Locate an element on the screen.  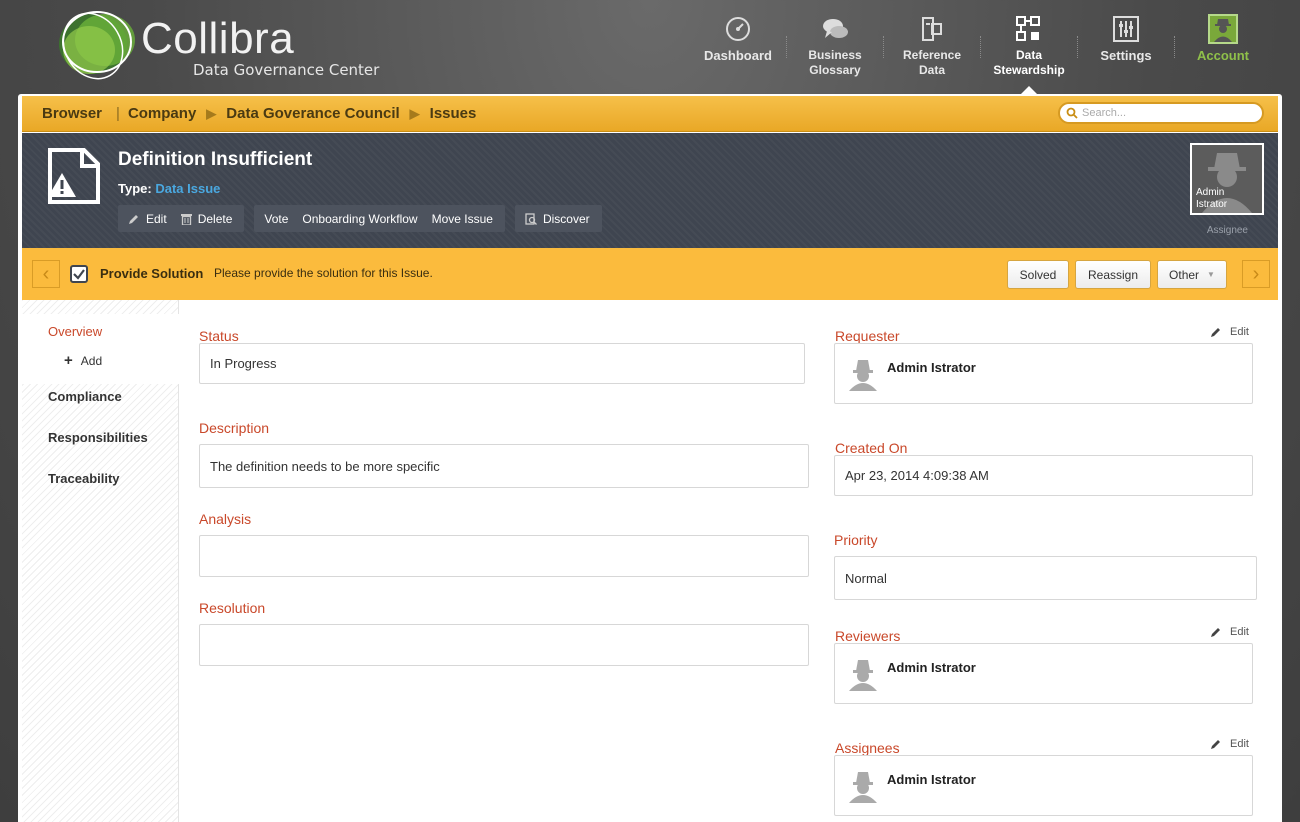
priority-label: Priority is located at coordinates (856, 540).